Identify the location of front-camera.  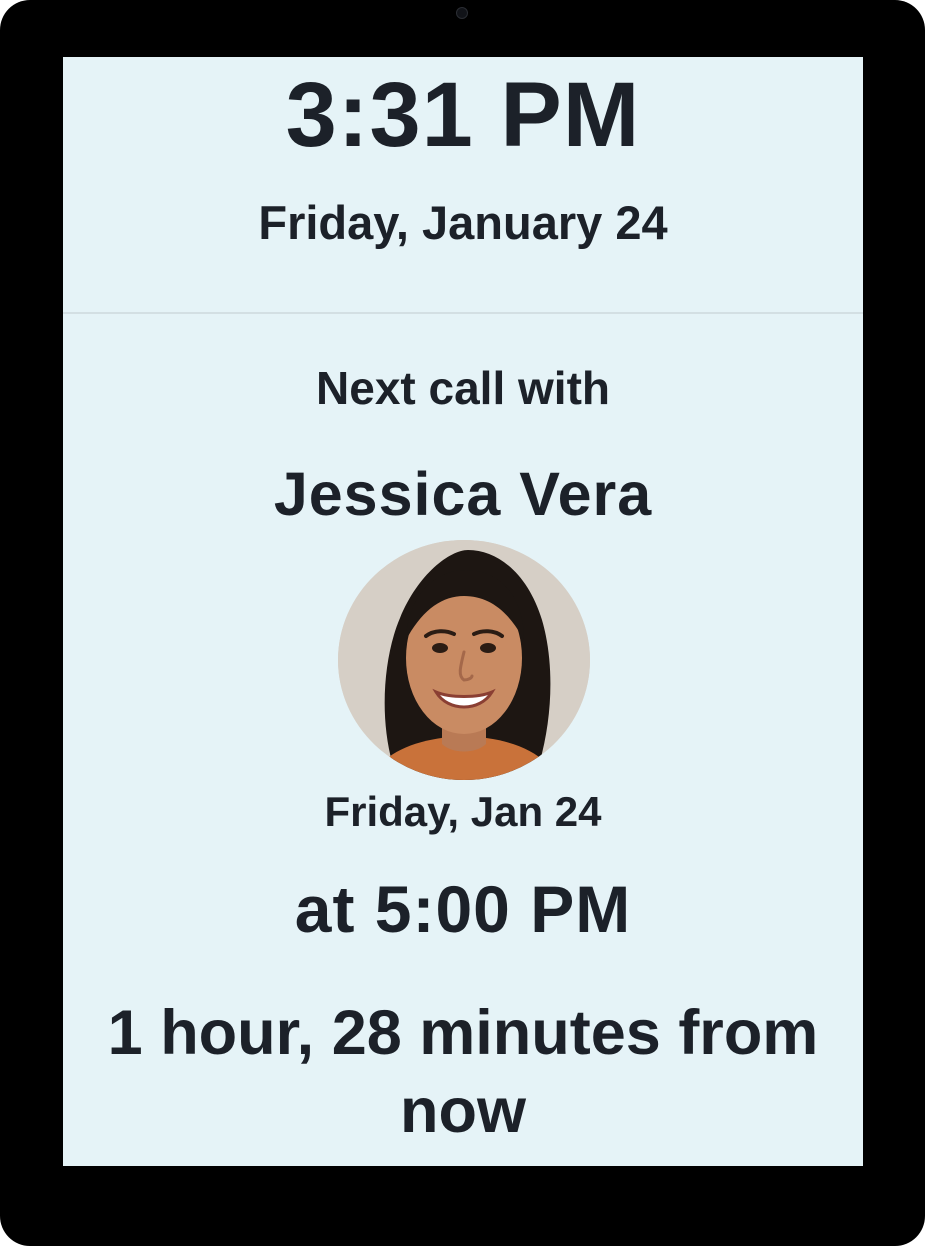
(462, 13).